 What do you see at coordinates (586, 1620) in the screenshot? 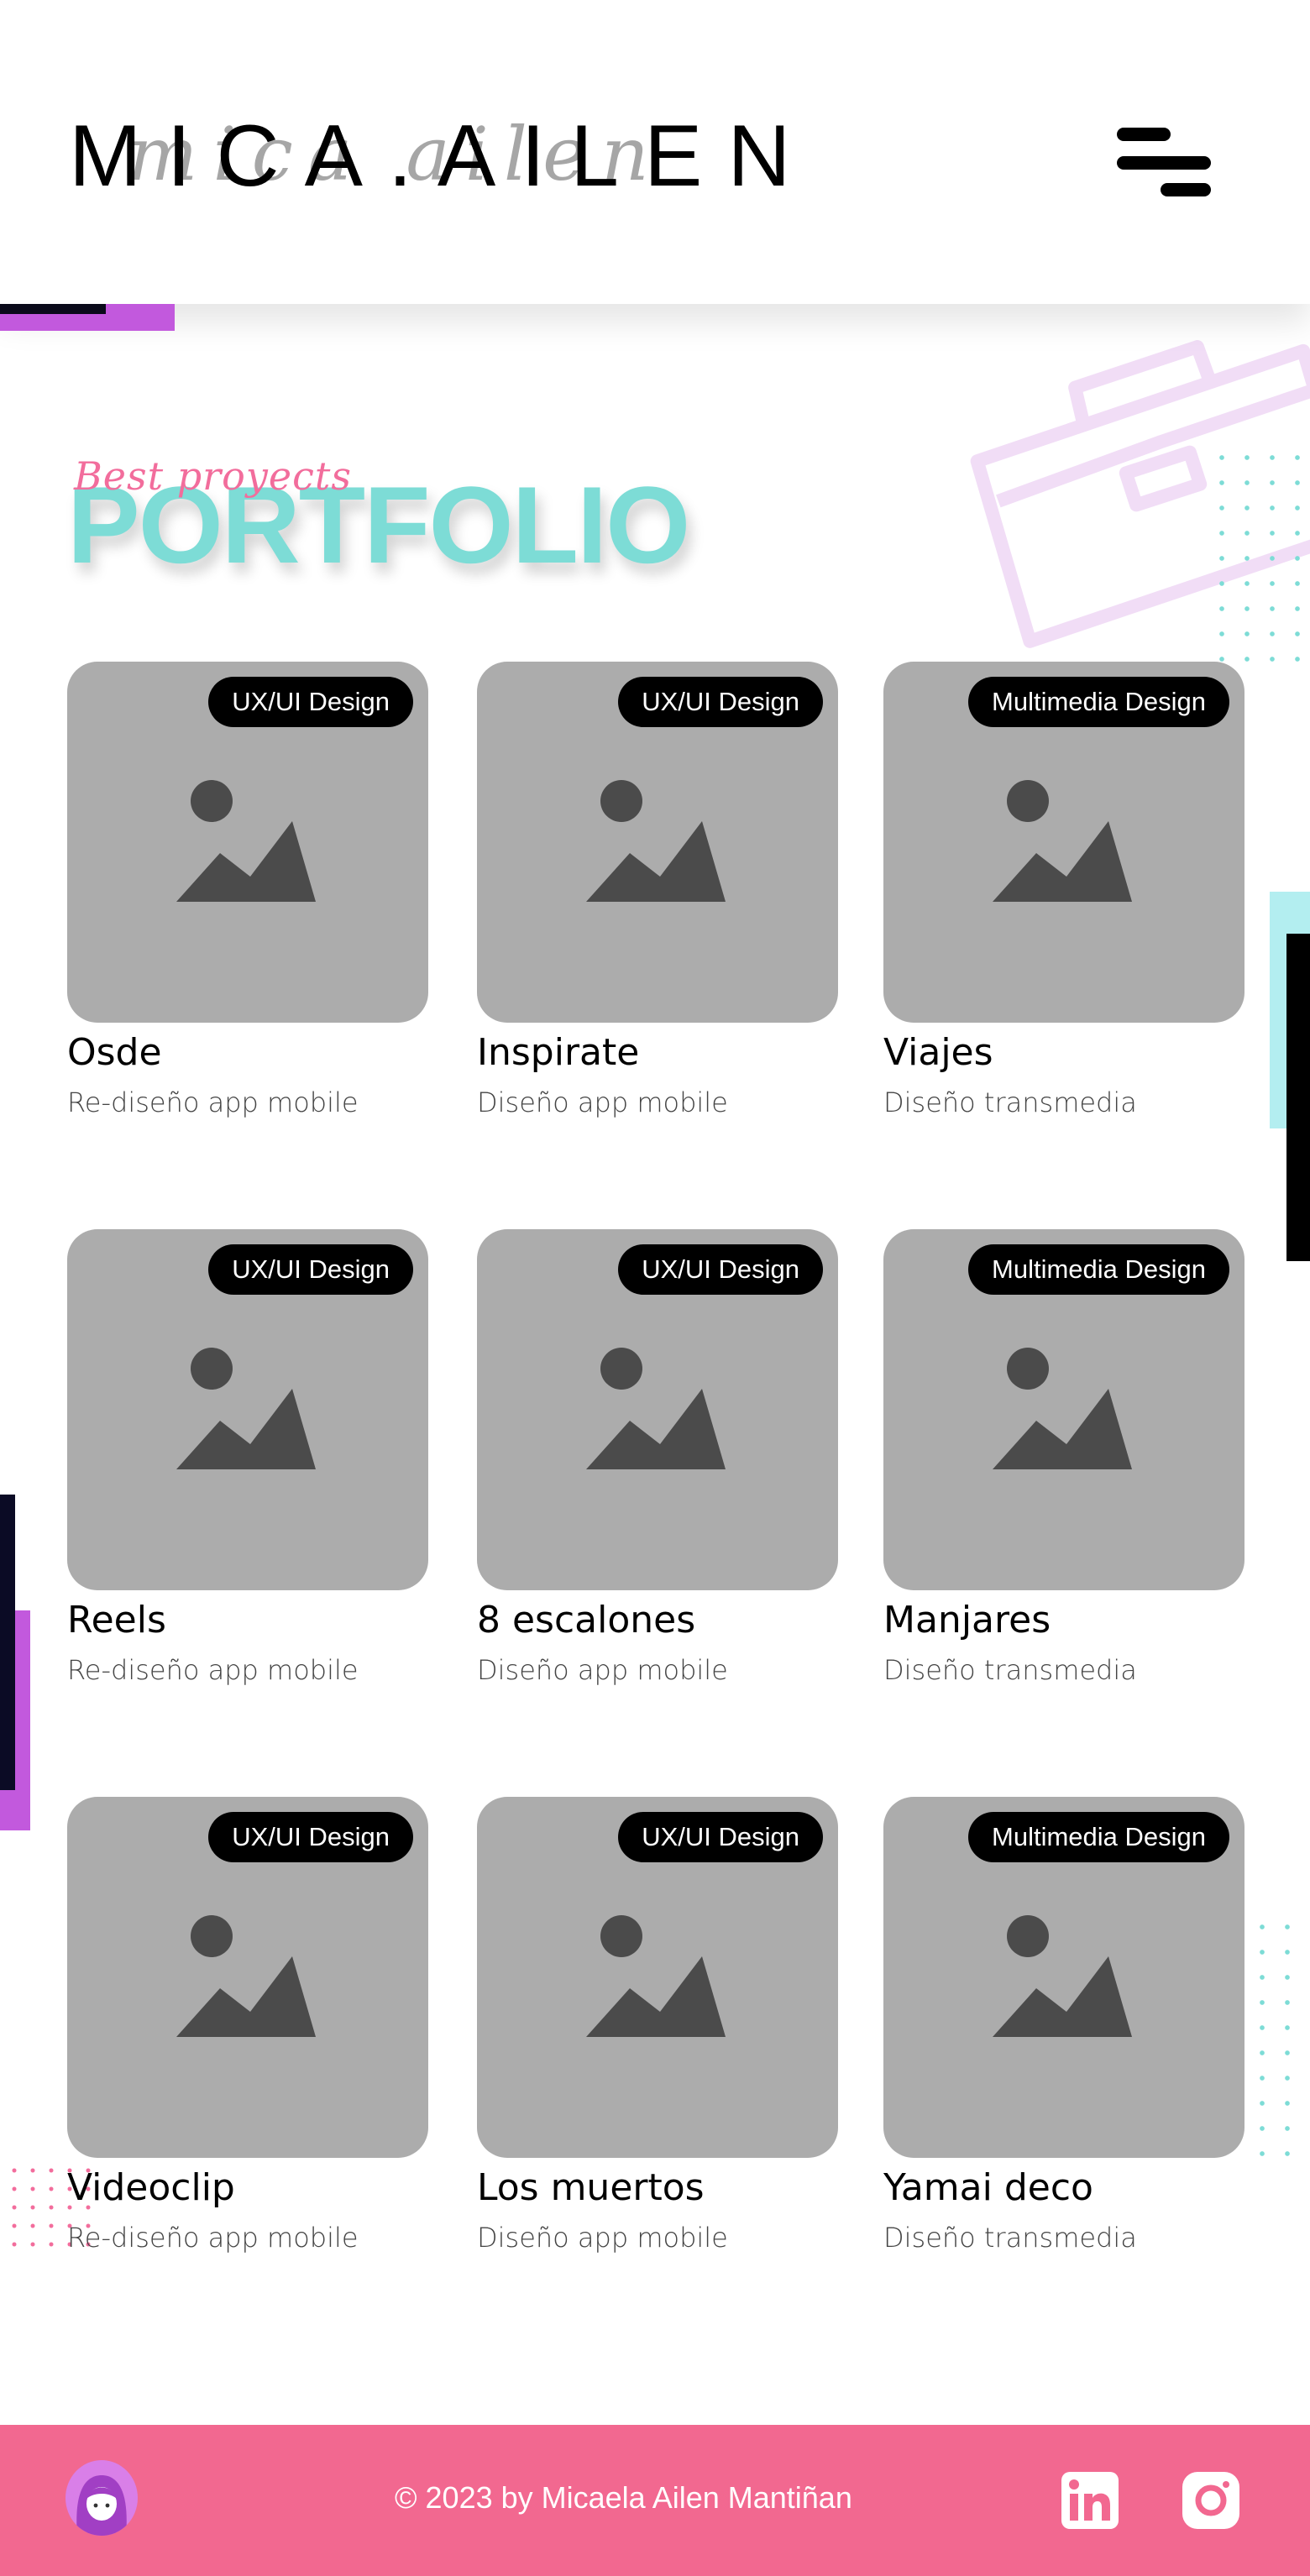
I see `project-title: 8 escalones` at bounding box center [586, 1620].